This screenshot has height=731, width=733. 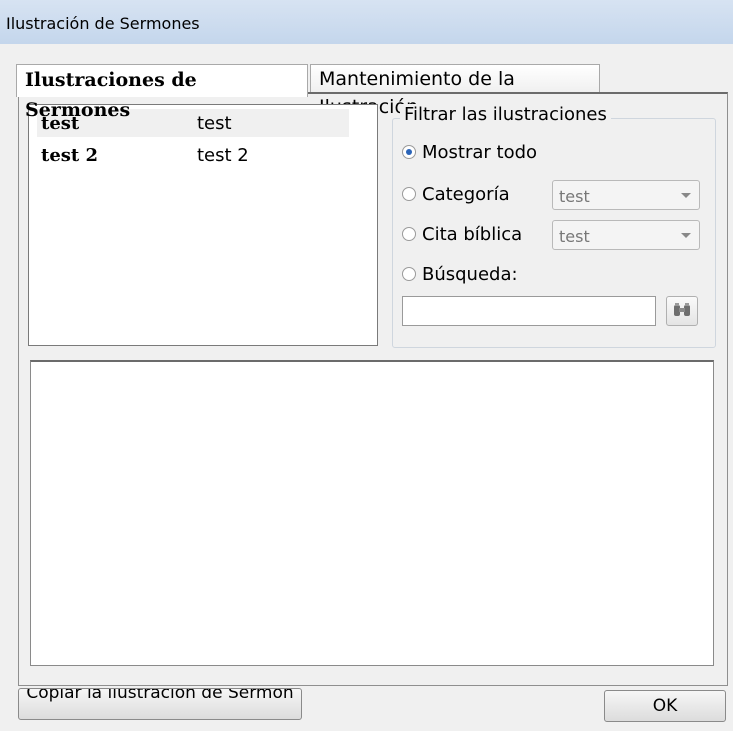 I want to click on radio-search: Búsqueda:, so click(x=460, y=274).